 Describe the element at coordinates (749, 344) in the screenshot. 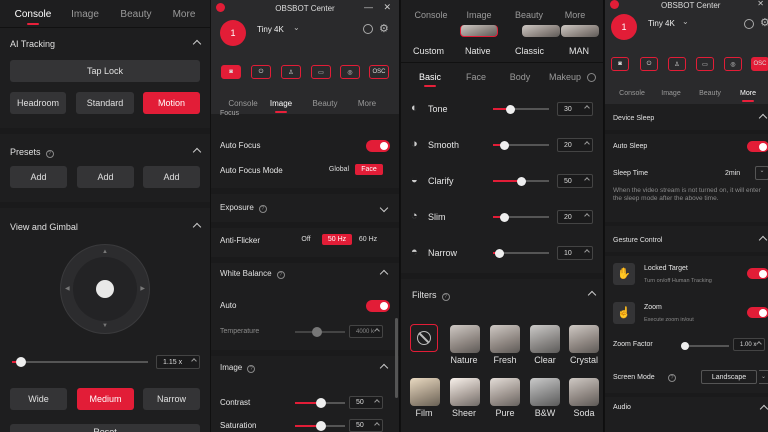

I see `zoom-factor-input: 1.00 x` at that location.